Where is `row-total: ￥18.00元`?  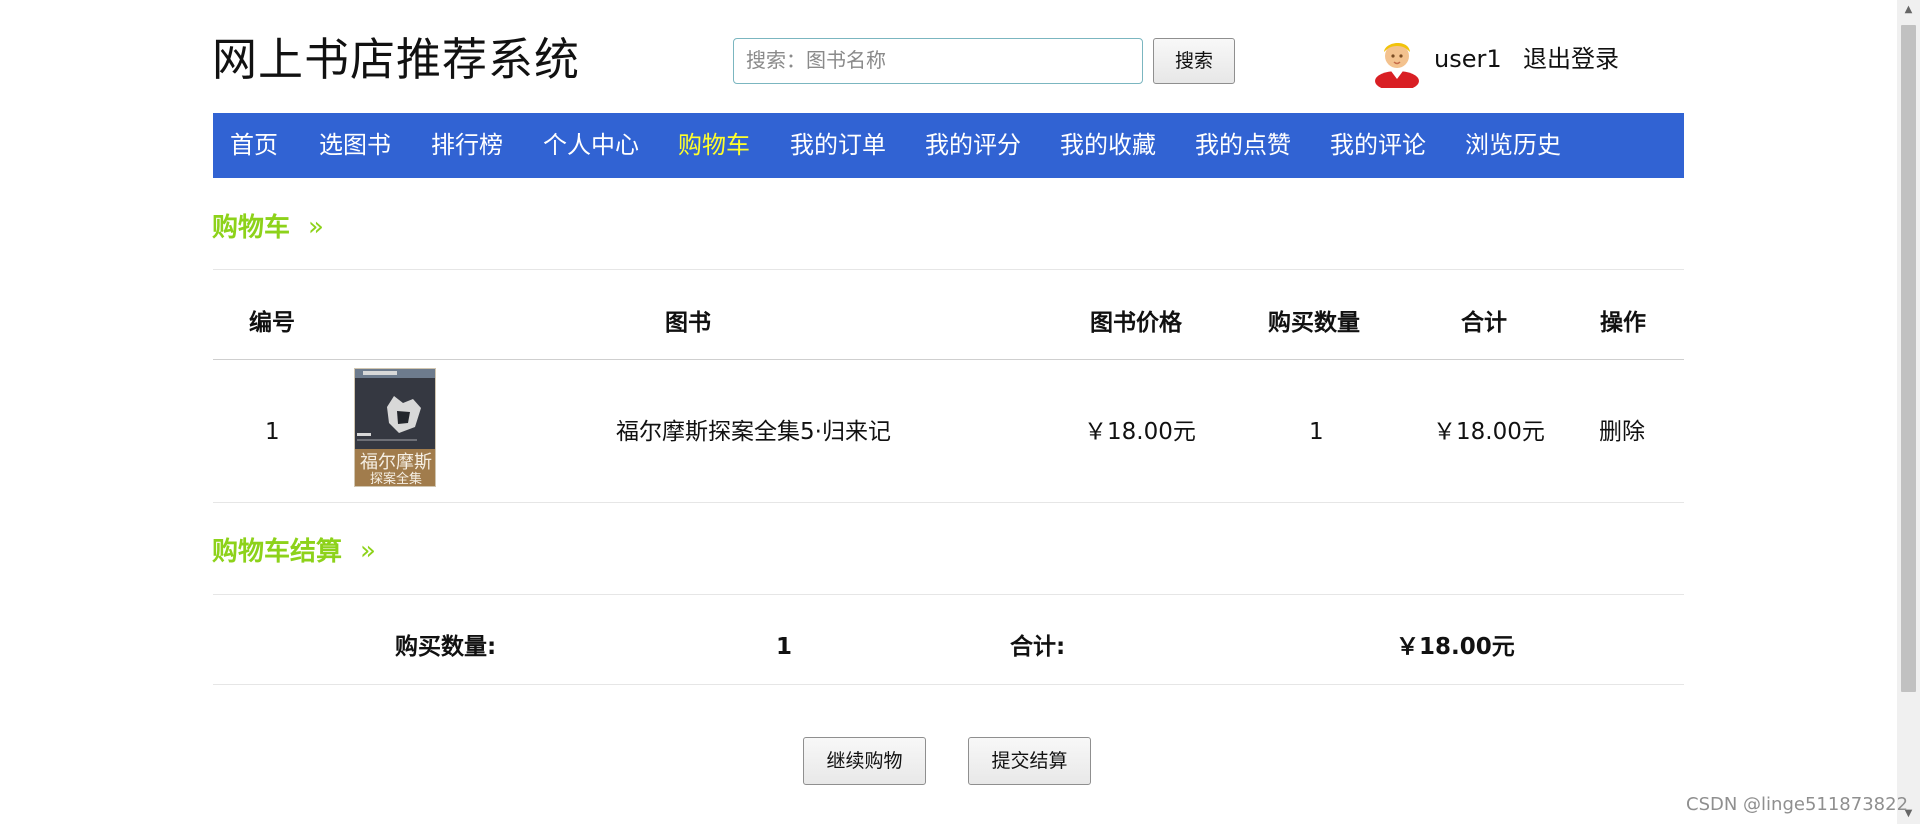 row-total: ￥18.00元 is located at coordinates (1489, 432).